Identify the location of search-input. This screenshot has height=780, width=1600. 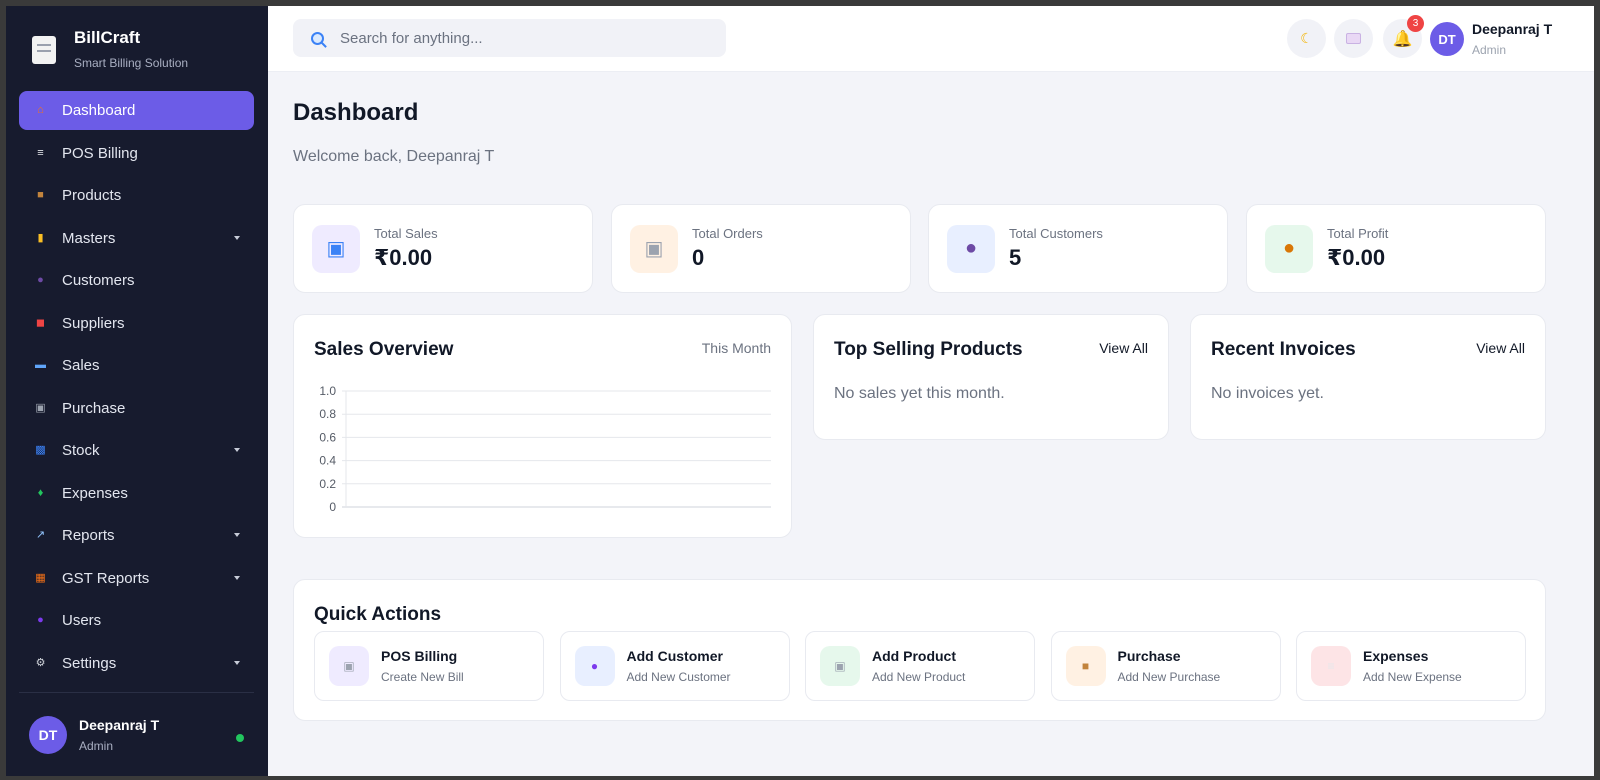
(520, 38).